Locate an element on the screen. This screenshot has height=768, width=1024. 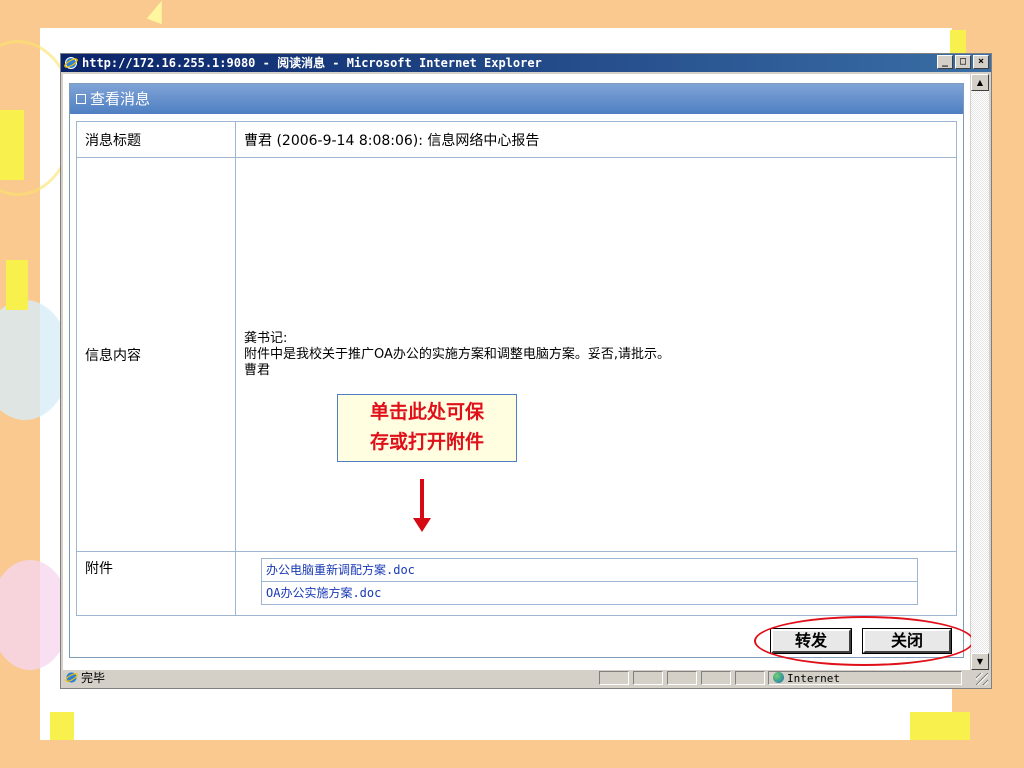
annotation-oval is located at coordinates (864, 641).